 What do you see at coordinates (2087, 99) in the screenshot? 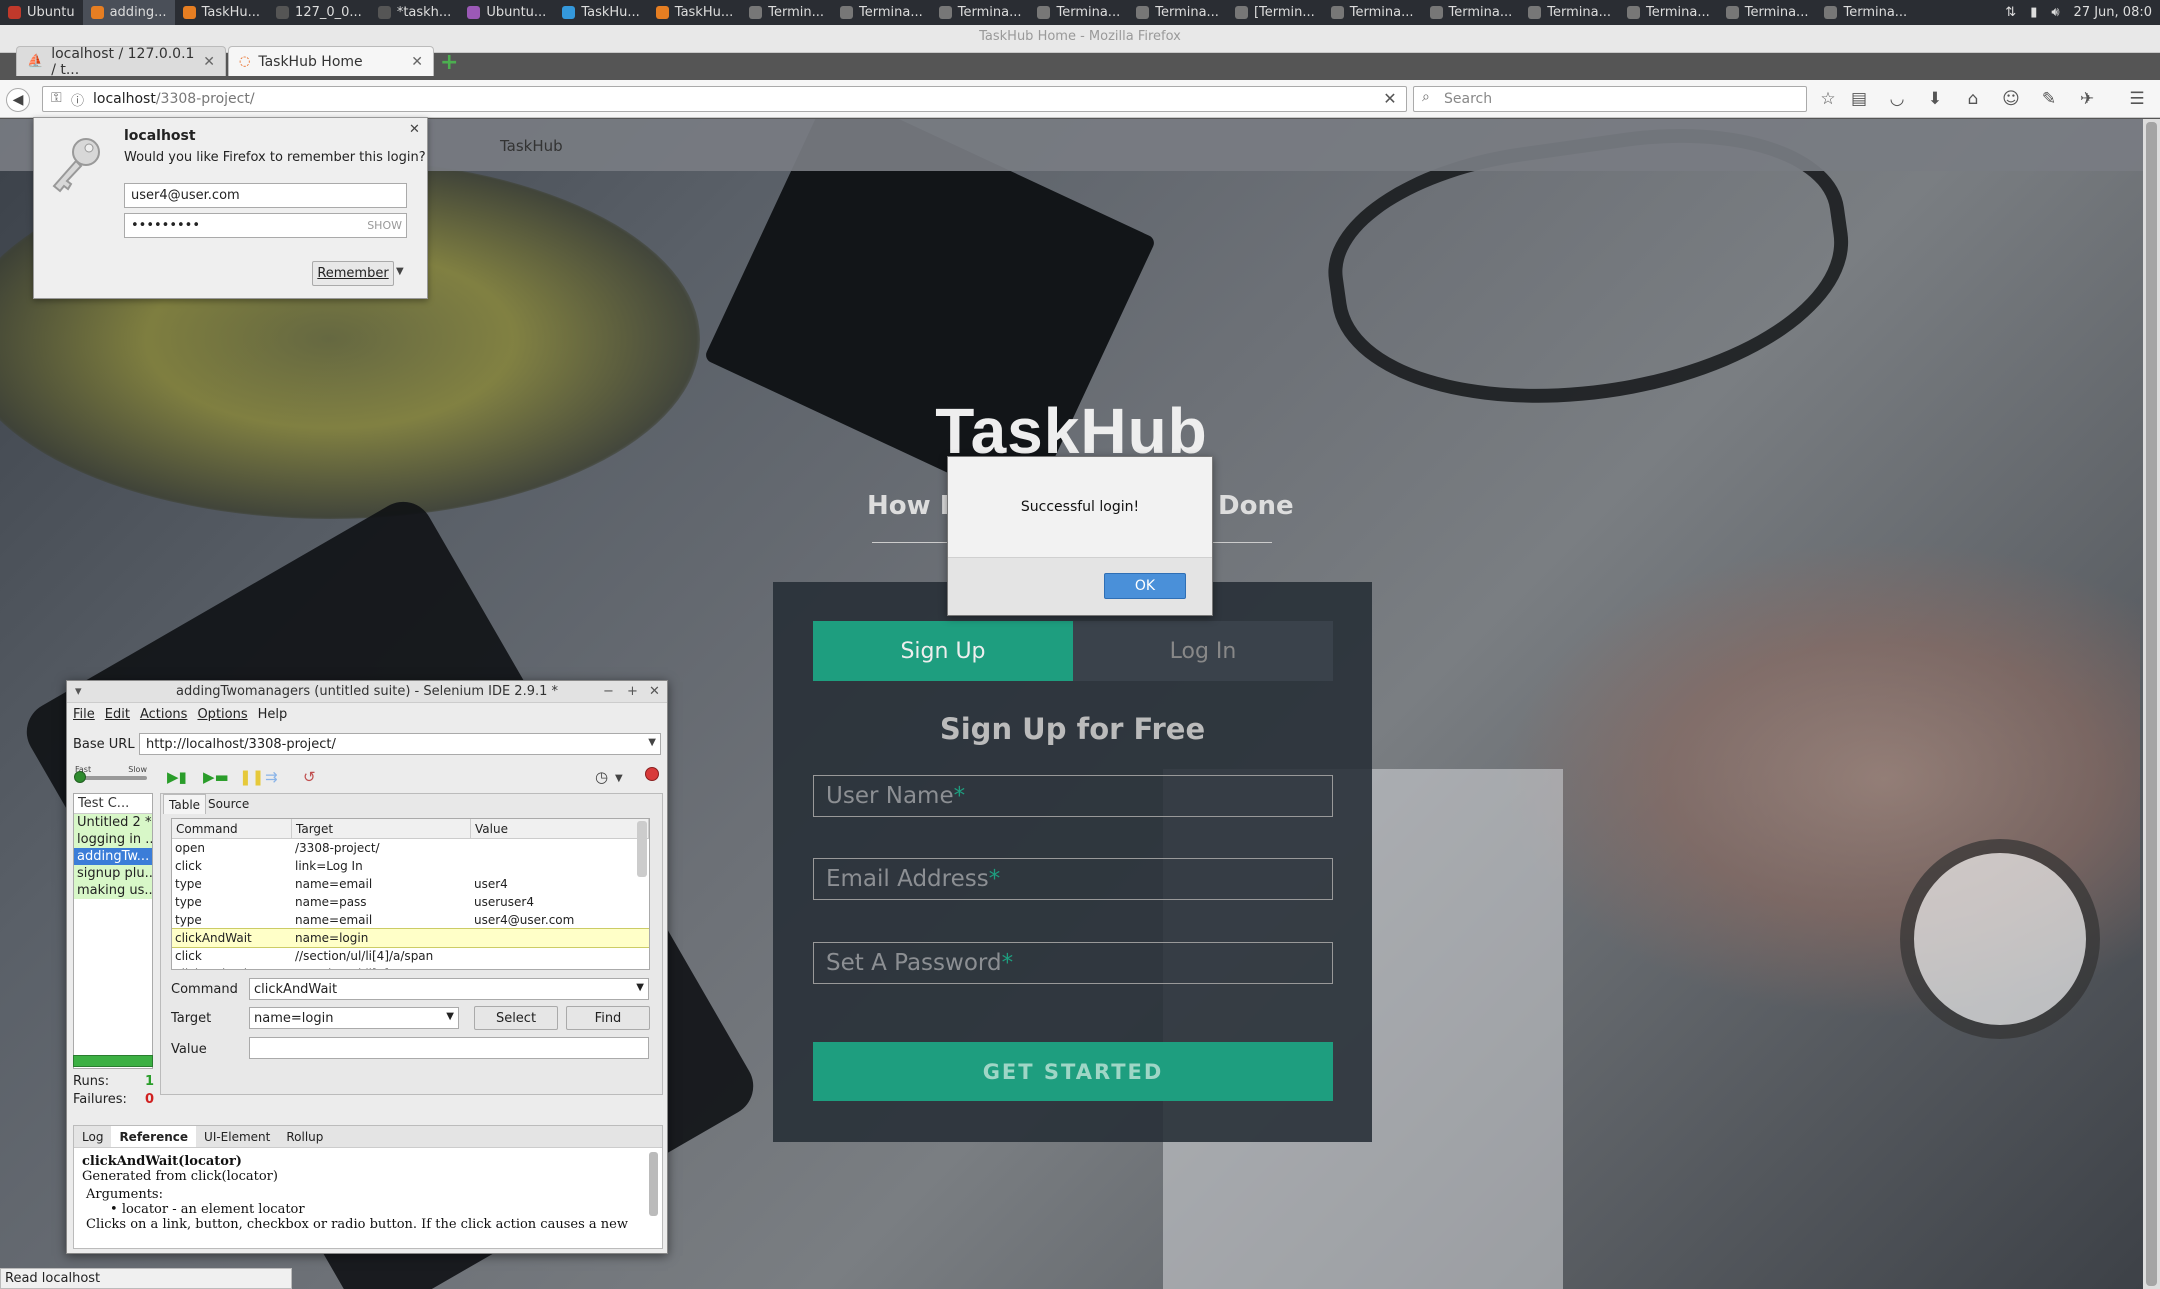
I see `extension-icon: ✈` at bounding box center [2087, 99].